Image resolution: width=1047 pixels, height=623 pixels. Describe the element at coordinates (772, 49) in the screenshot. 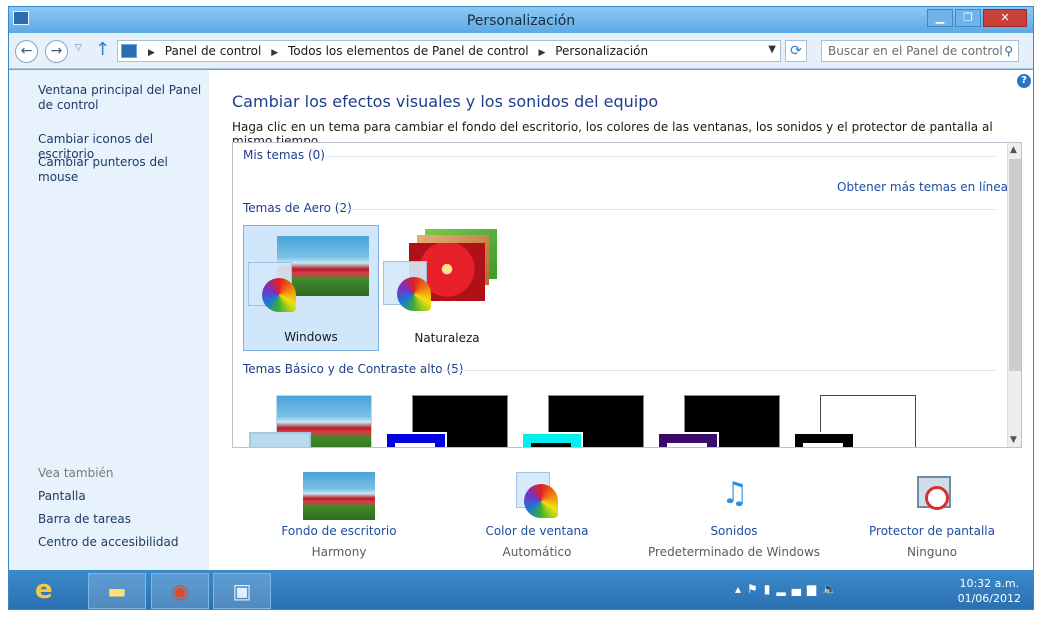

I see `chevron-down-icon: ▼` at that location.